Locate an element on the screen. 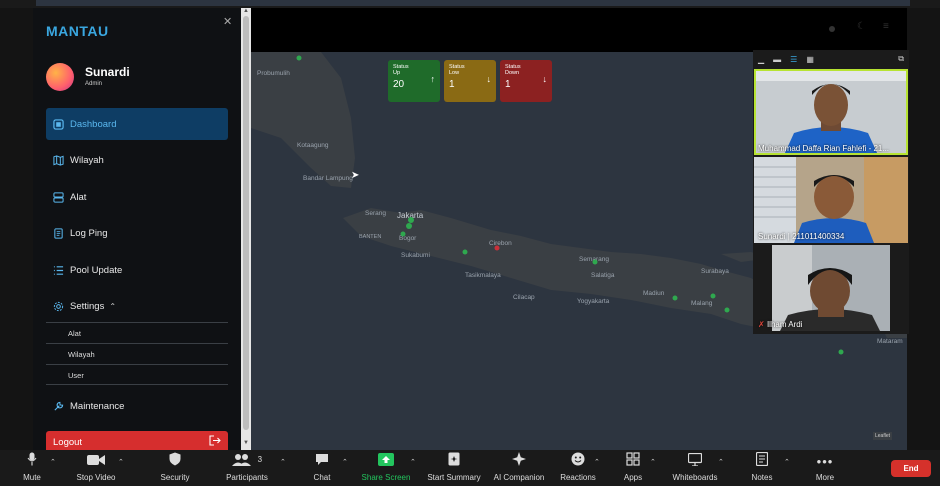 The image size is (940, 486). close-icon: ✕ is located at coordinates (227, 21).